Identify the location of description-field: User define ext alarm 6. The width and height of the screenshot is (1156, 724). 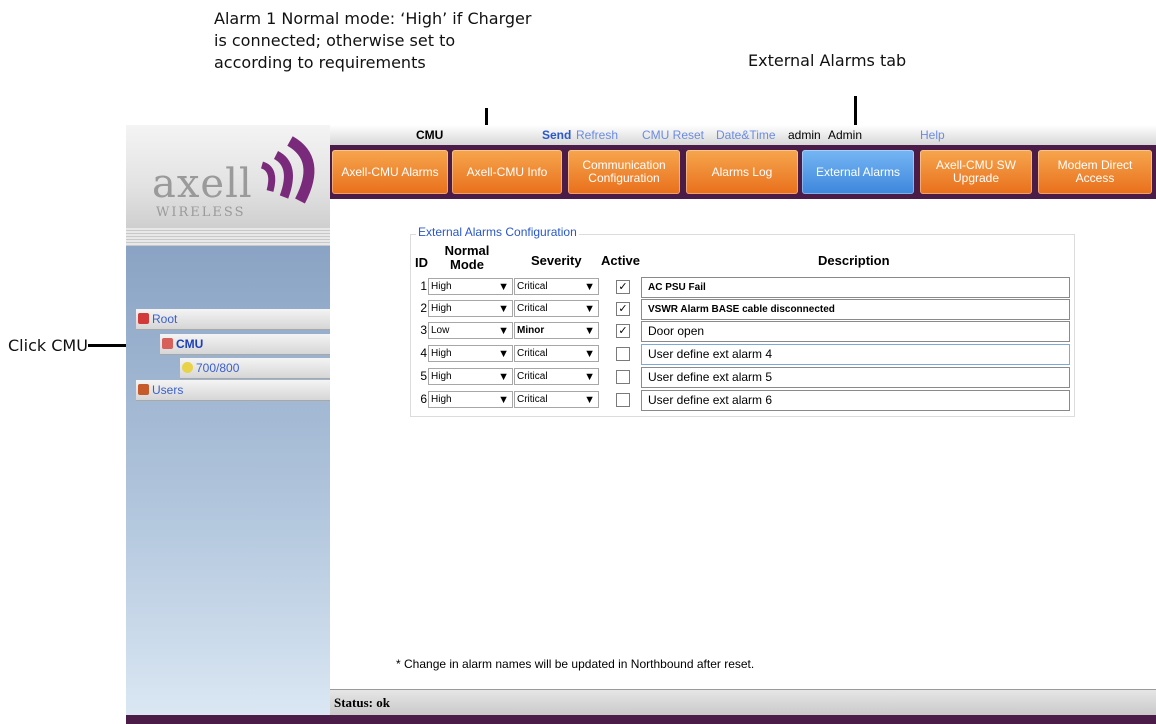
(855, 400).